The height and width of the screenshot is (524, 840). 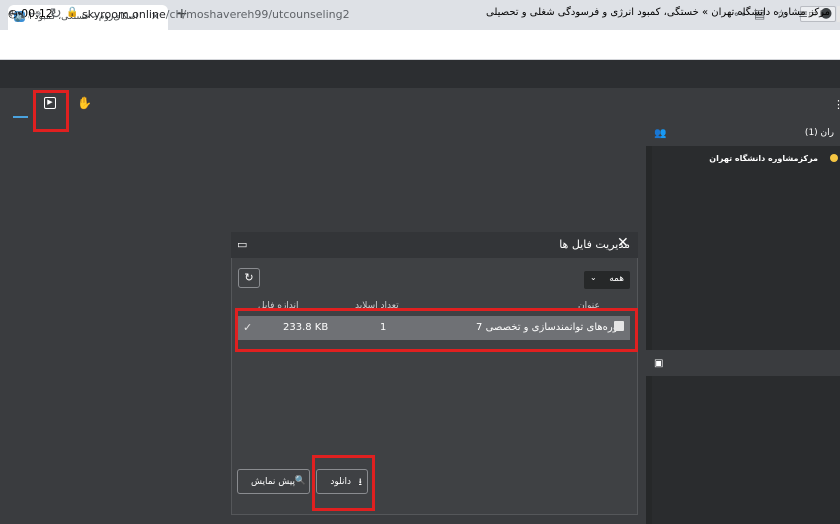 I want to click on refresh-button: ↻, so click(x=249, y=278).